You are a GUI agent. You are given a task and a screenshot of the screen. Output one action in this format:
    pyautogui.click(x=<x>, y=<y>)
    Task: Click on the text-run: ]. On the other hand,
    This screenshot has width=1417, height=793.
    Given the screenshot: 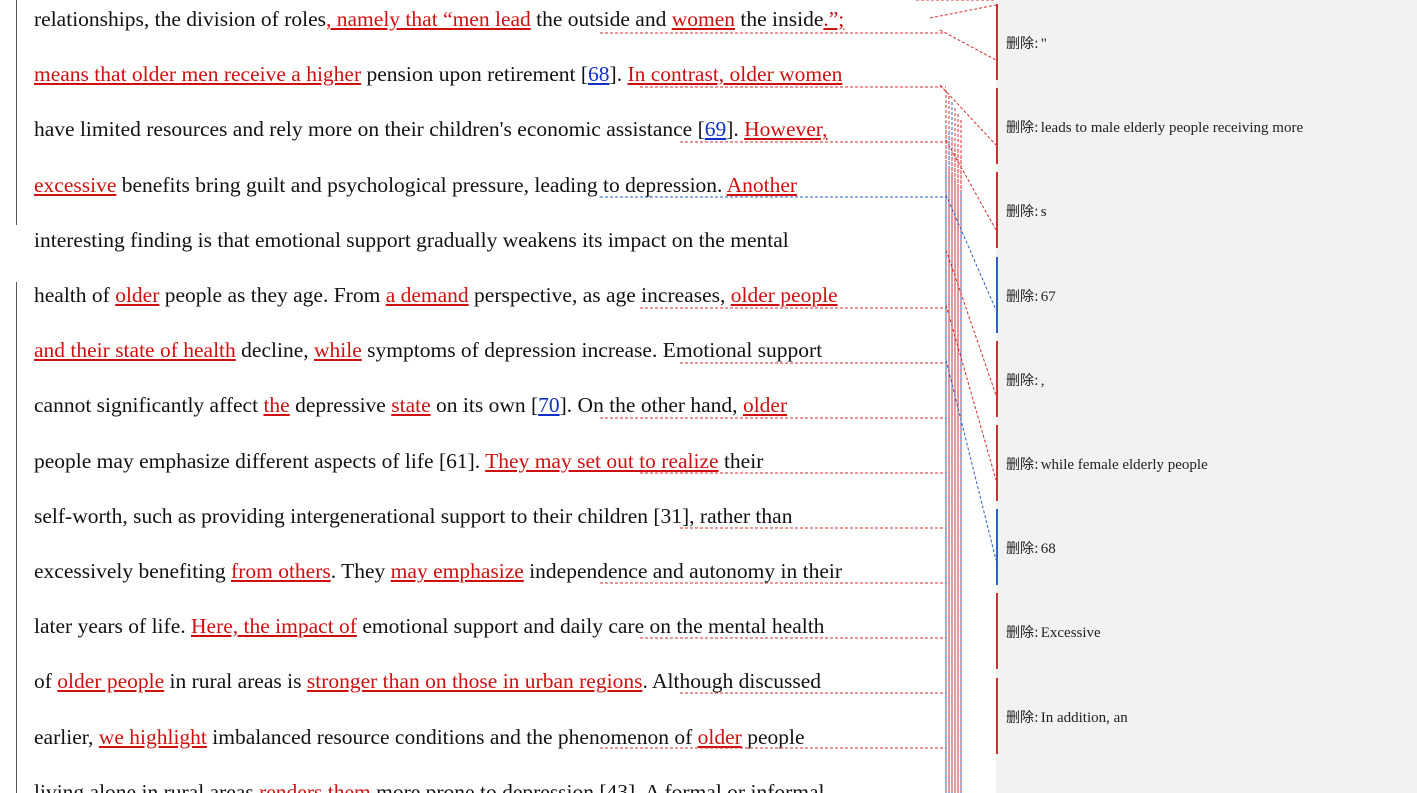 What is the action you would take?
    pyautogui.click(x=651, y=405)
    